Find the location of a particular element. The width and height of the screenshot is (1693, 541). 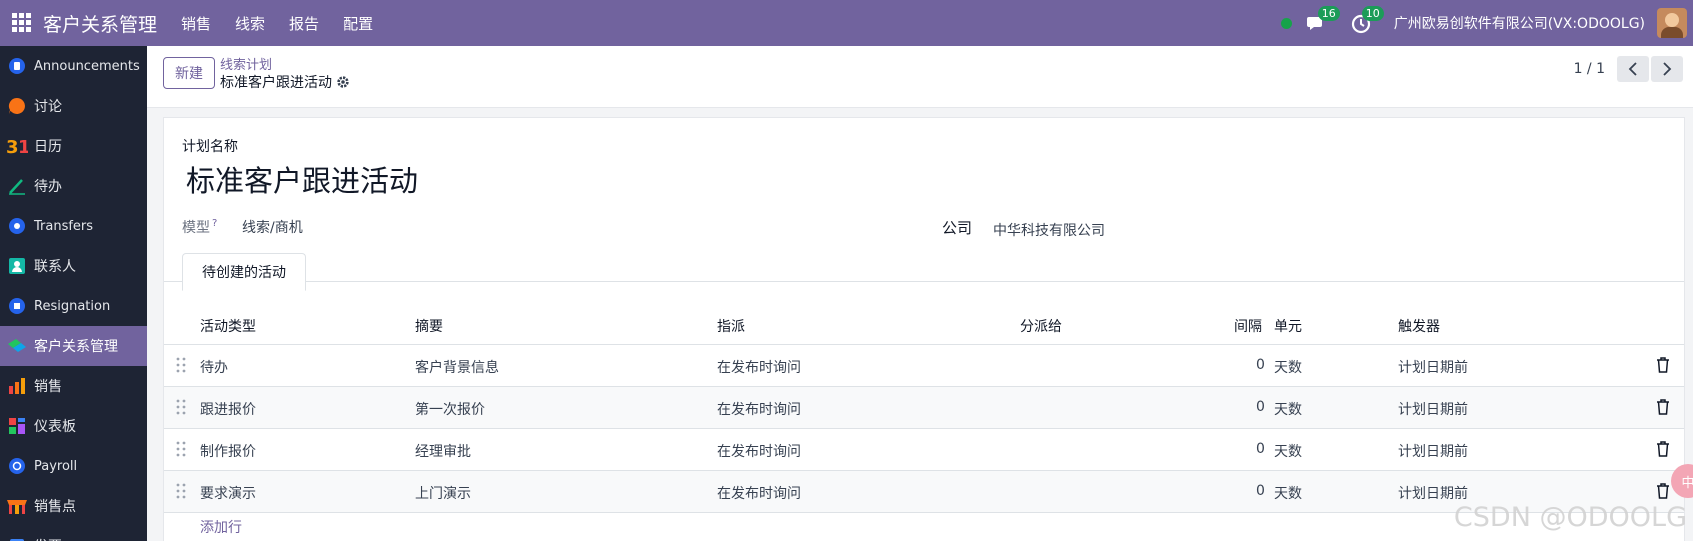

menu-configuration: 配置 is located at coordinates (358, 23).